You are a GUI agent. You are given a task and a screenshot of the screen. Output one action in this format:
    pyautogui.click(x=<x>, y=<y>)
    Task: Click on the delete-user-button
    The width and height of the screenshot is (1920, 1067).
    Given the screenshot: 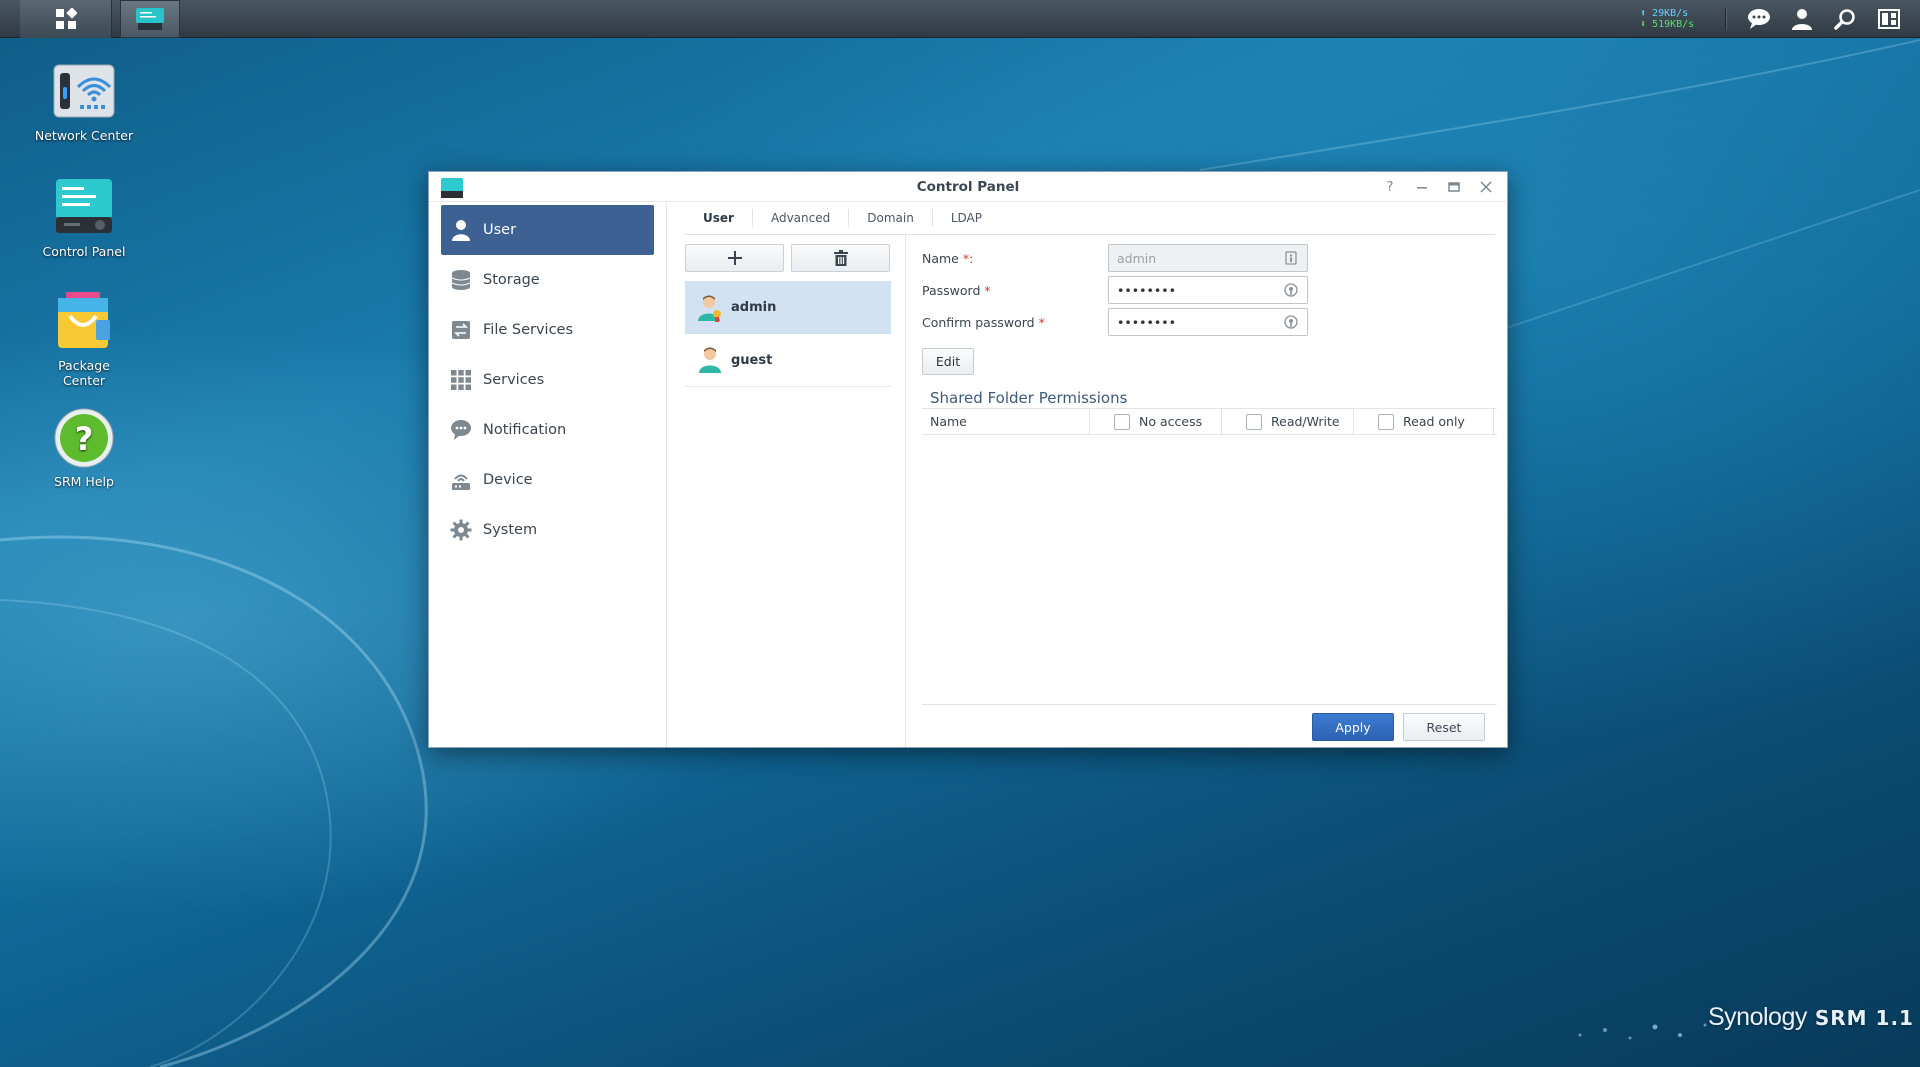 What is the action you would take?
    pyautogui.click(x=840, y=258)
    